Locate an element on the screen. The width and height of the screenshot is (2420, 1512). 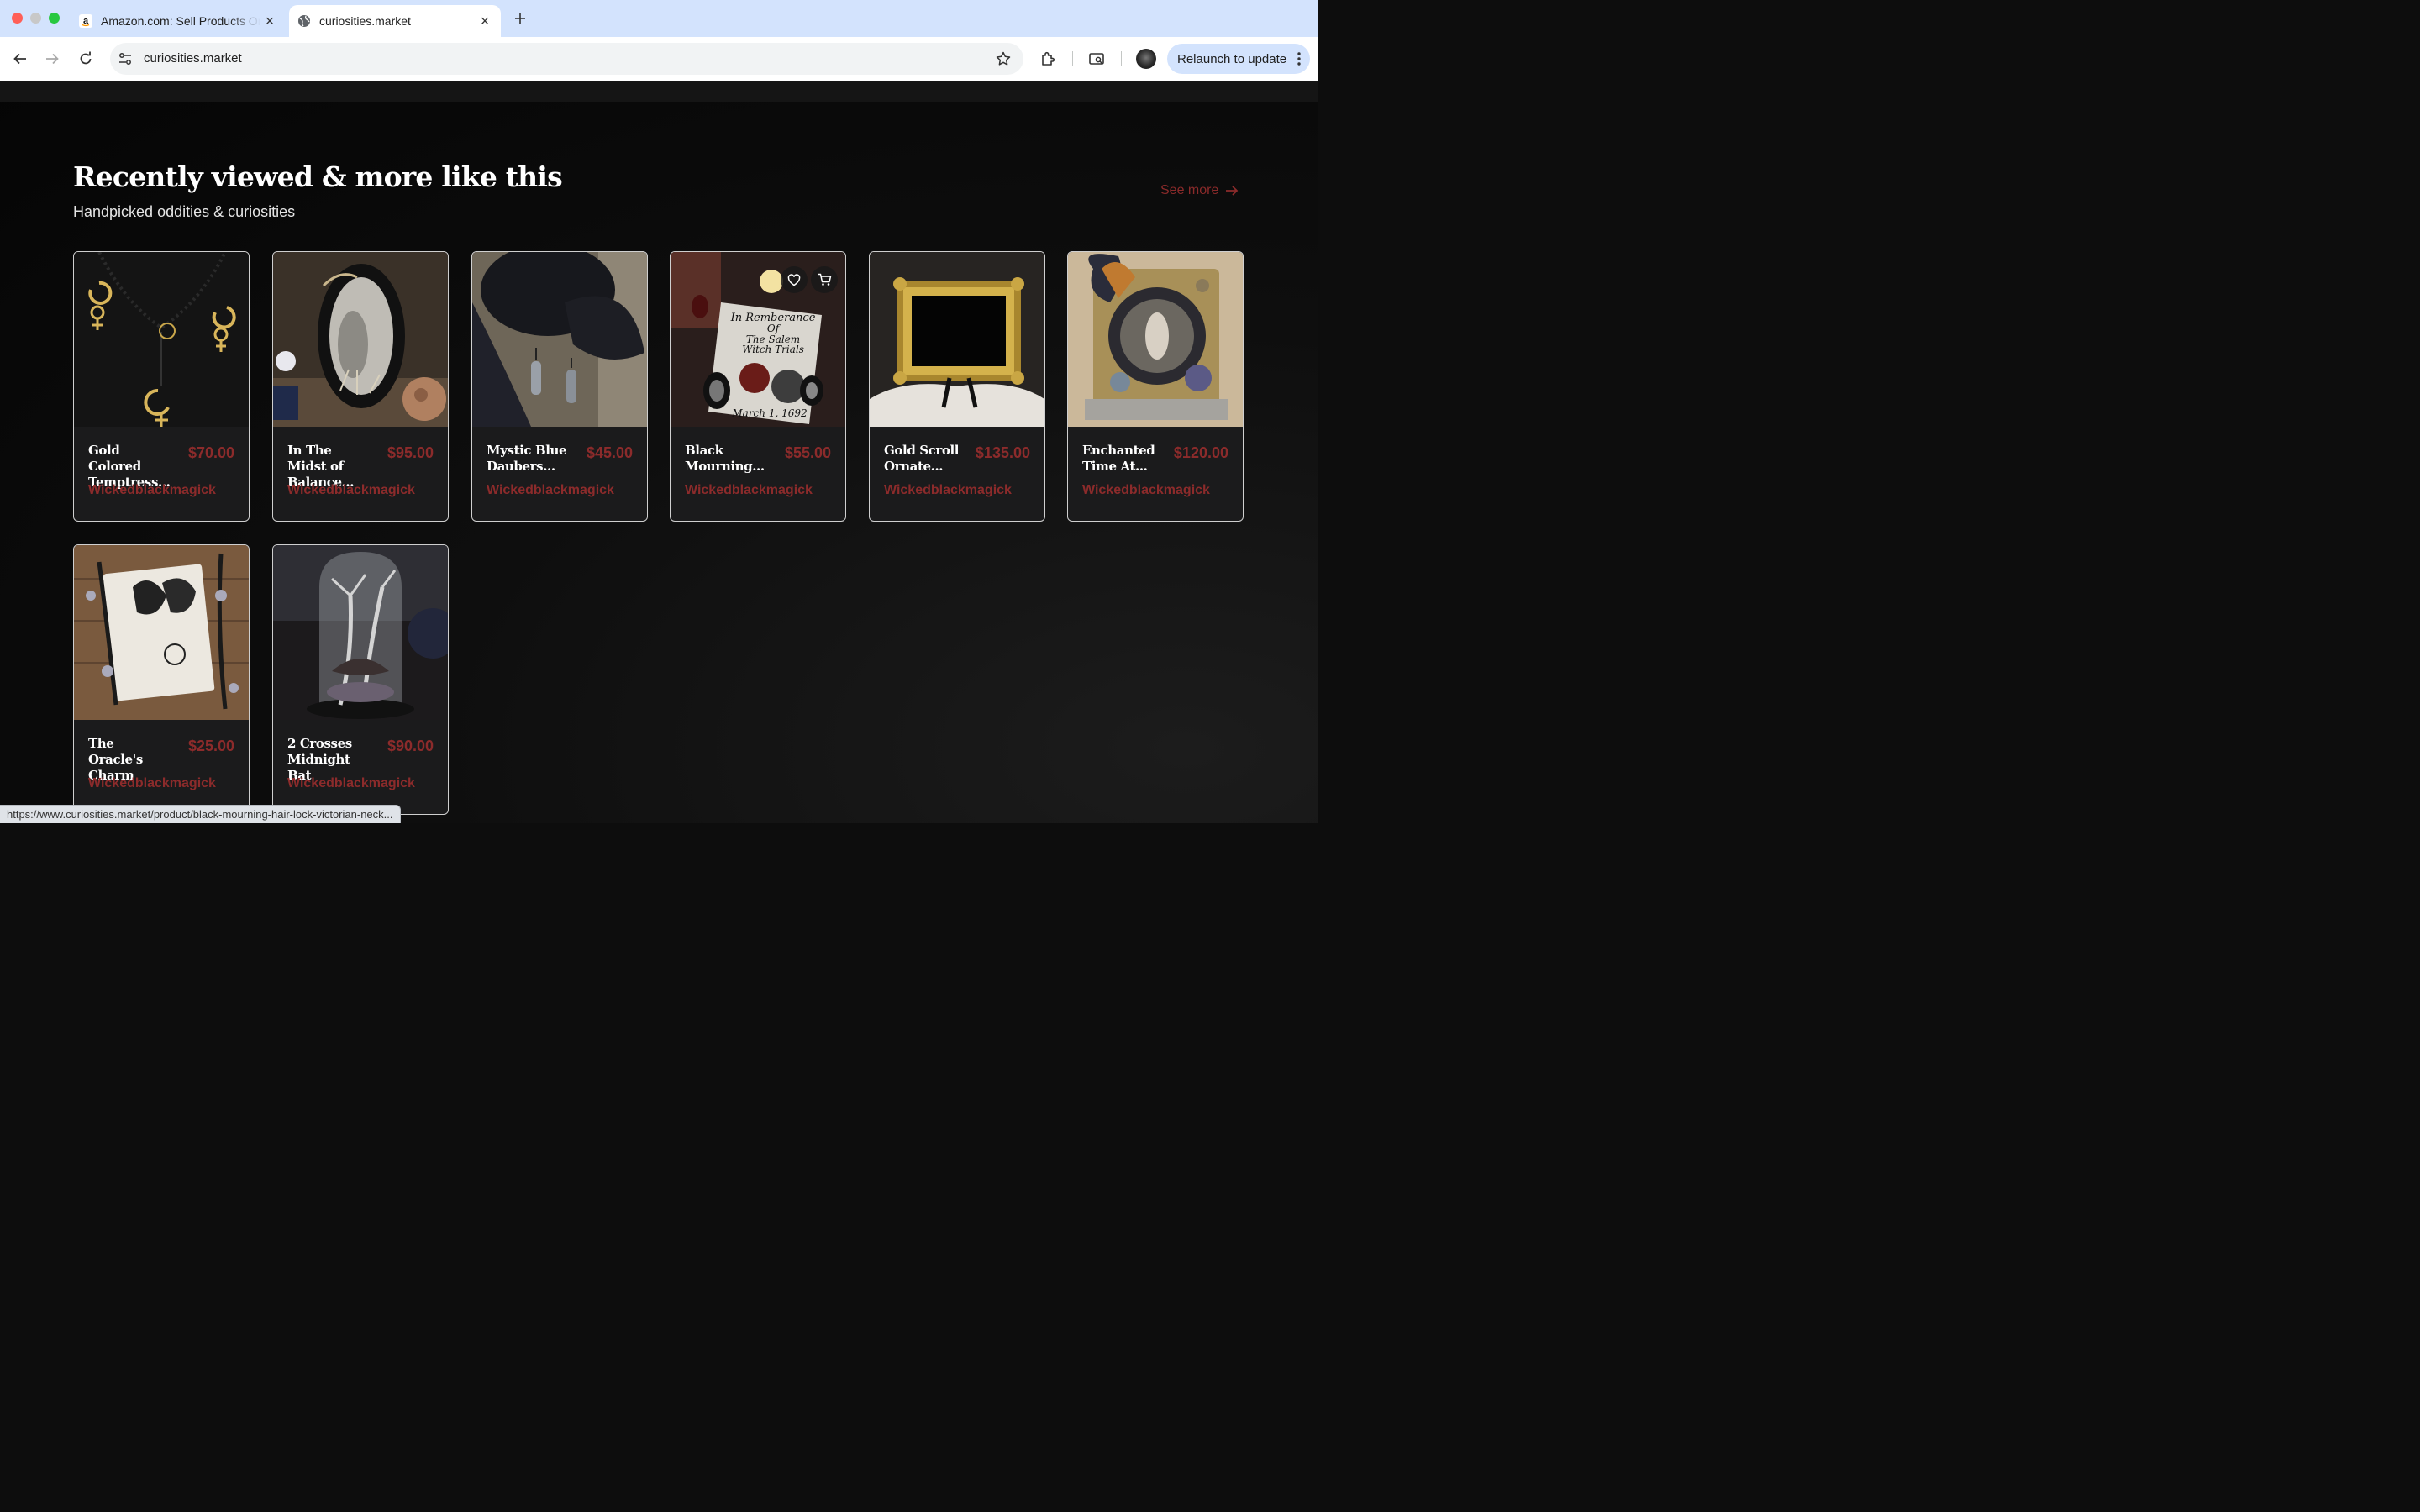
forward-button is located at coordinates (52, 59).